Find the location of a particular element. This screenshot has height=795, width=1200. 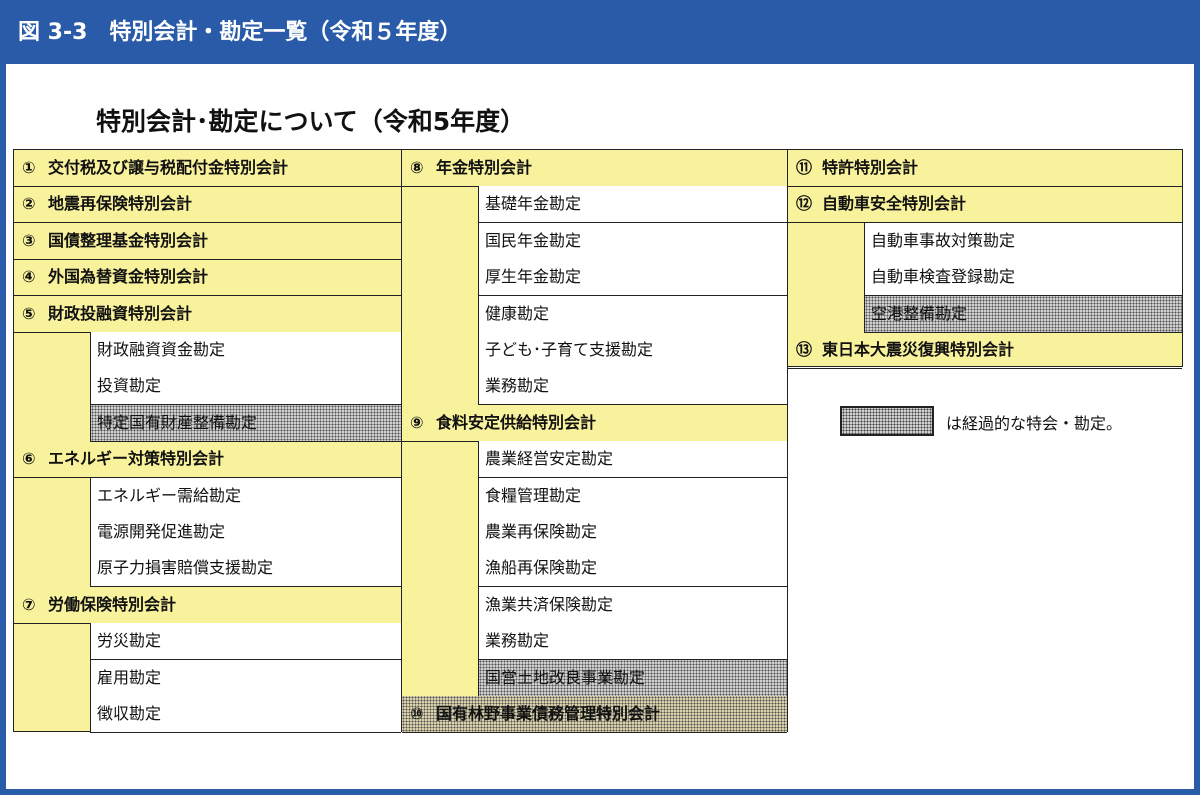

account-number: ⑬ is located at coordinates (804, 349).